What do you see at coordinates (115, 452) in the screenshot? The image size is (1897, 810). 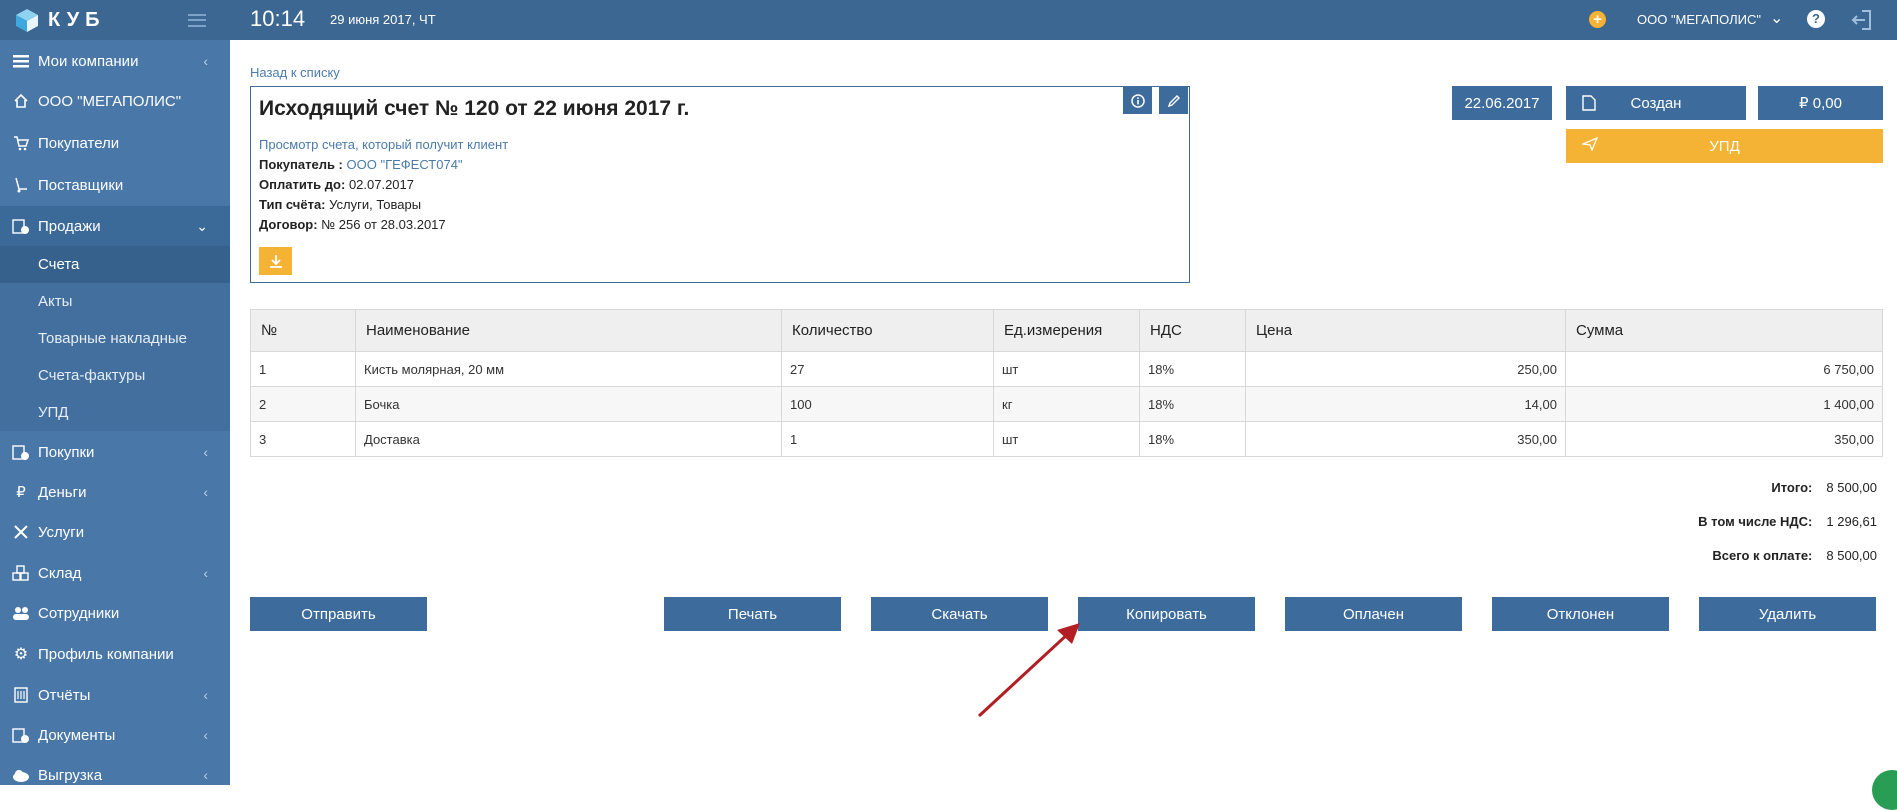 I see `sidebar-item-purchases: Покупки ‹` at bounding box center [115, 452].